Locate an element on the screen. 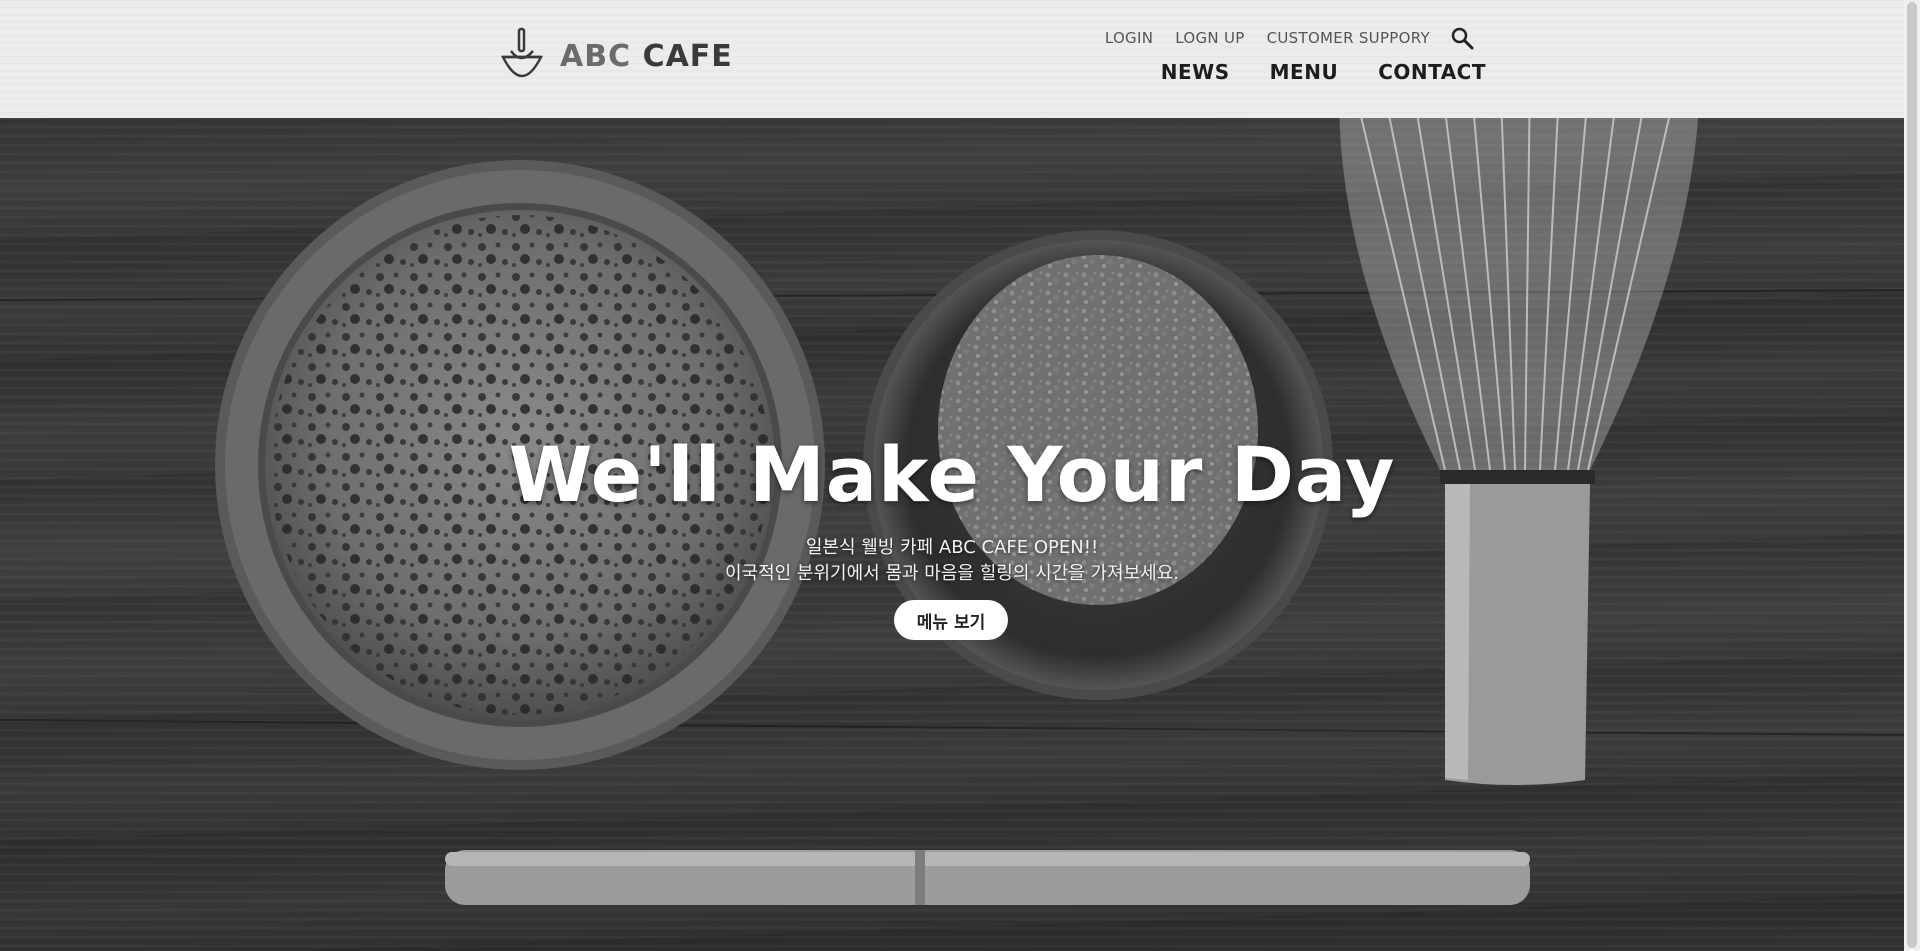 This screenshot has width=1920, height=951. signup-link: LOGN UP is located at coordinates (1209, 38).